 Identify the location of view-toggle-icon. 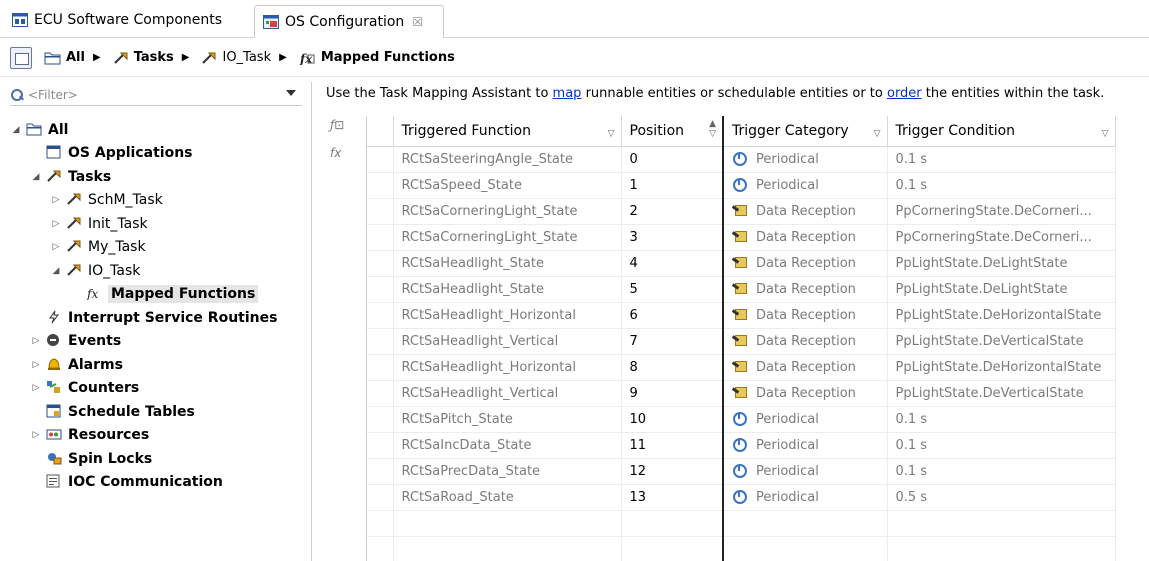
(21, 57).